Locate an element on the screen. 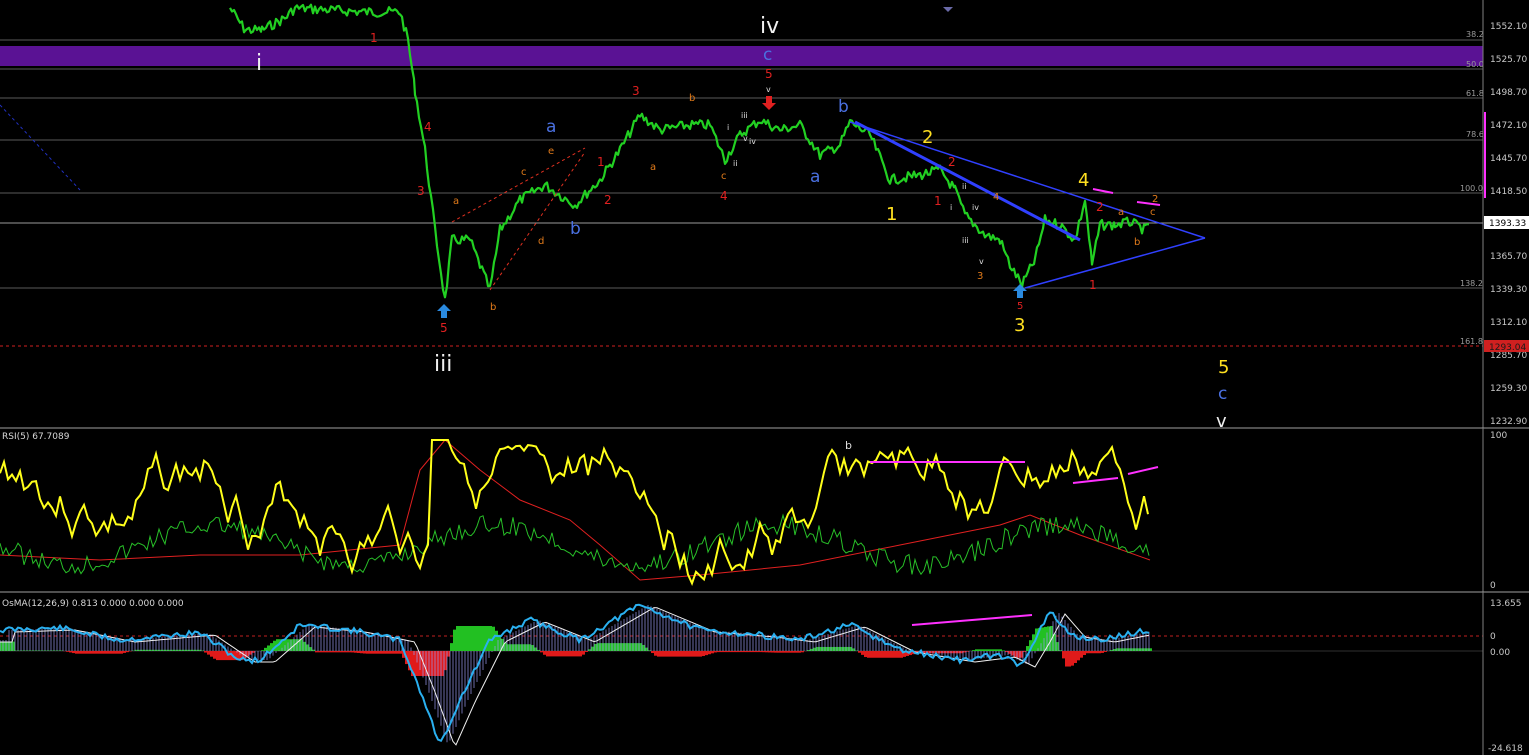  wave-label-o-e: e is located at coordinates (551, 151).